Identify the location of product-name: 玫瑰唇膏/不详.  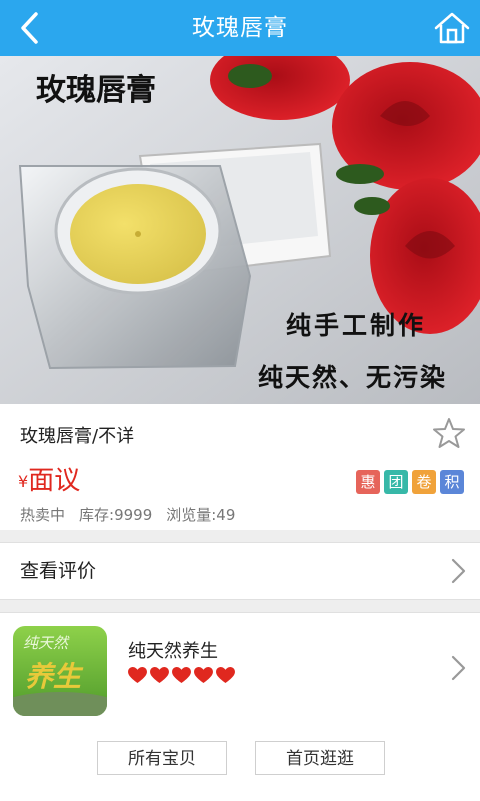
(77, 436).